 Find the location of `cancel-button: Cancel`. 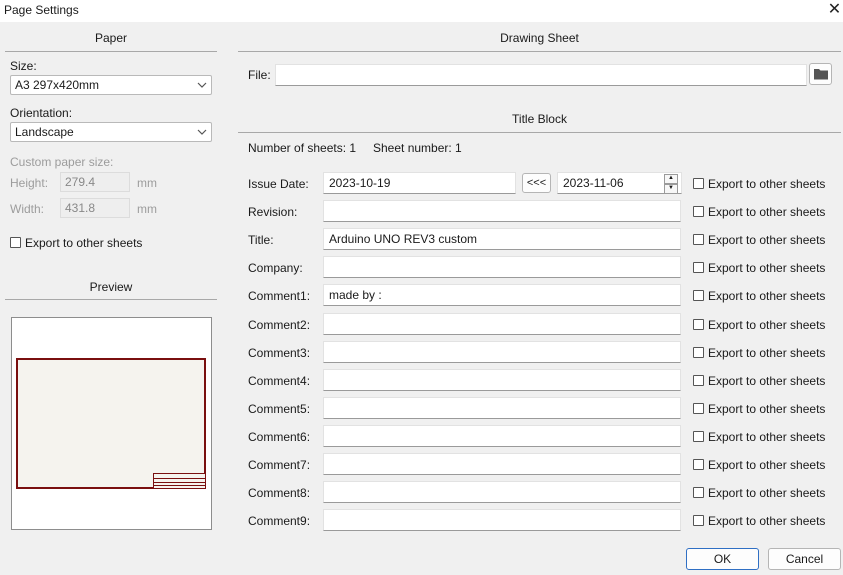

cancel-button: Cancel is located at coordinates (804, 559).